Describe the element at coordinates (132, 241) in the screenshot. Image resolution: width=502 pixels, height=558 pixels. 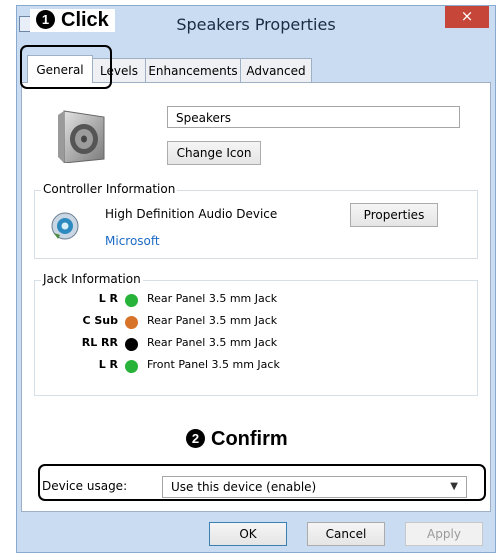
I see `controller-vendor-link: Microsoft` at that location.